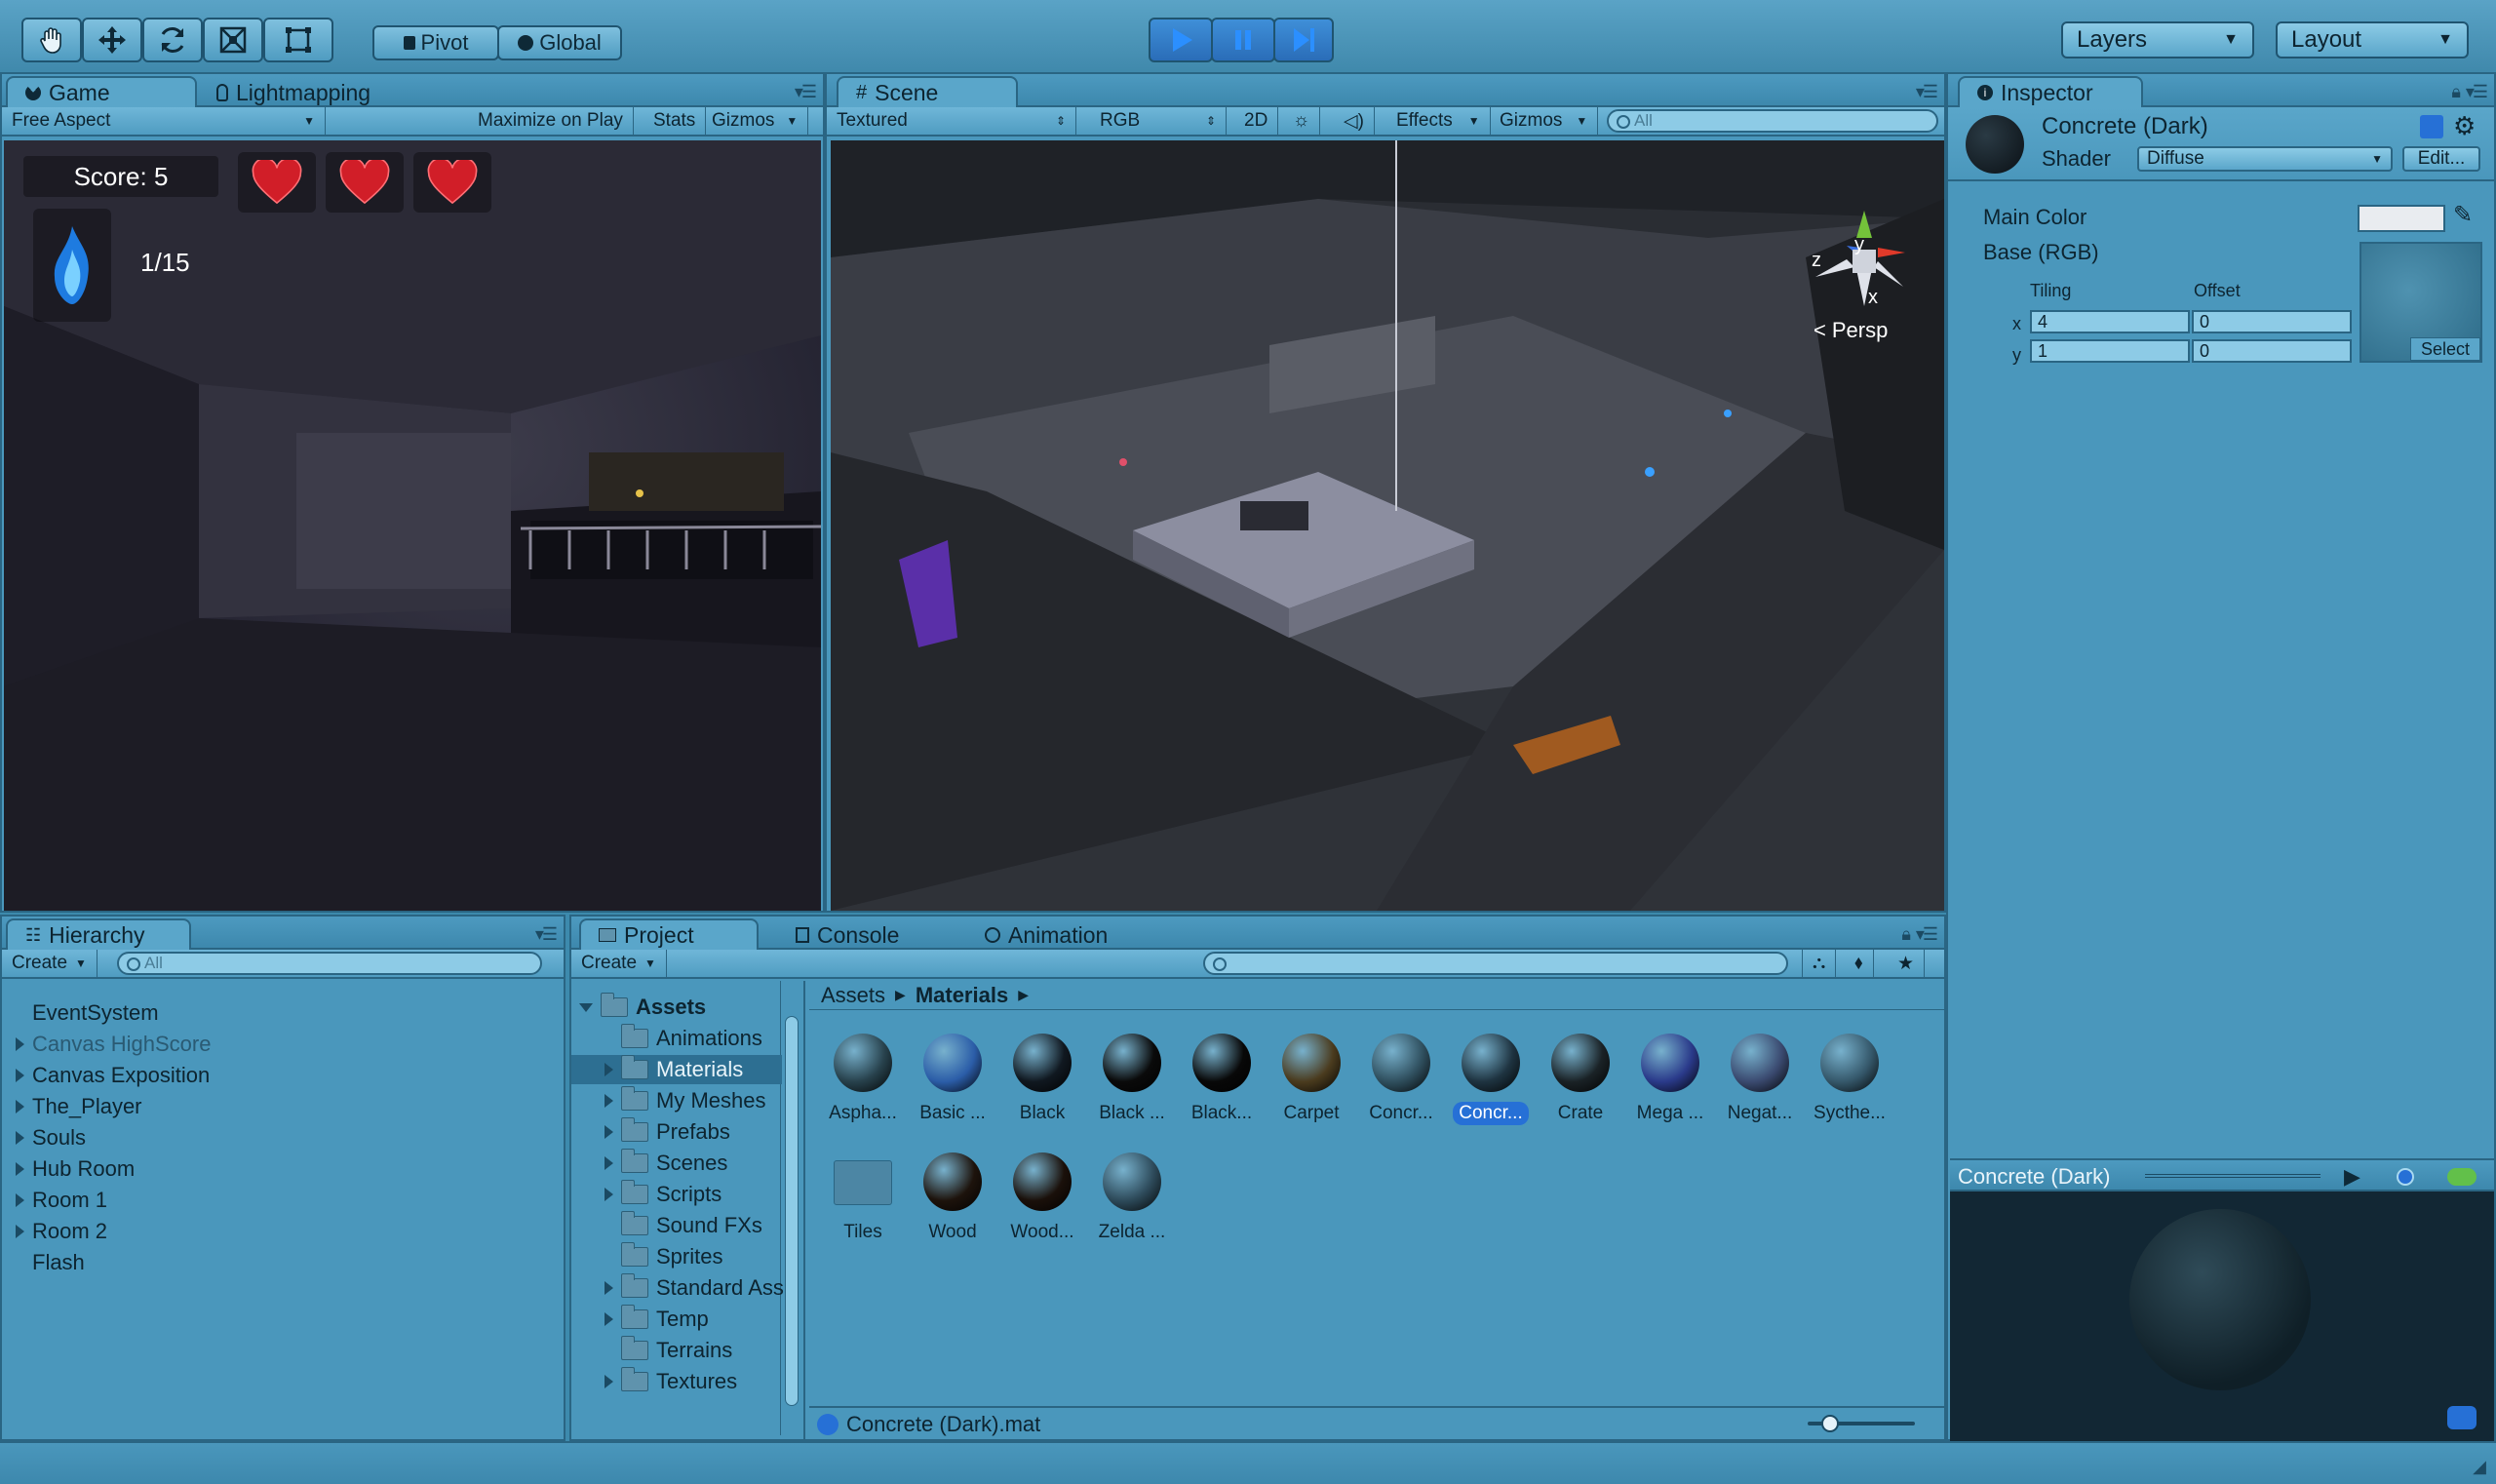 This screenshot has width=2496, height=1484. What do you see at coordinates (683, 1038) in the screenshot?
I see `tree-folder: Animations` at bounding box center [683, 1038].